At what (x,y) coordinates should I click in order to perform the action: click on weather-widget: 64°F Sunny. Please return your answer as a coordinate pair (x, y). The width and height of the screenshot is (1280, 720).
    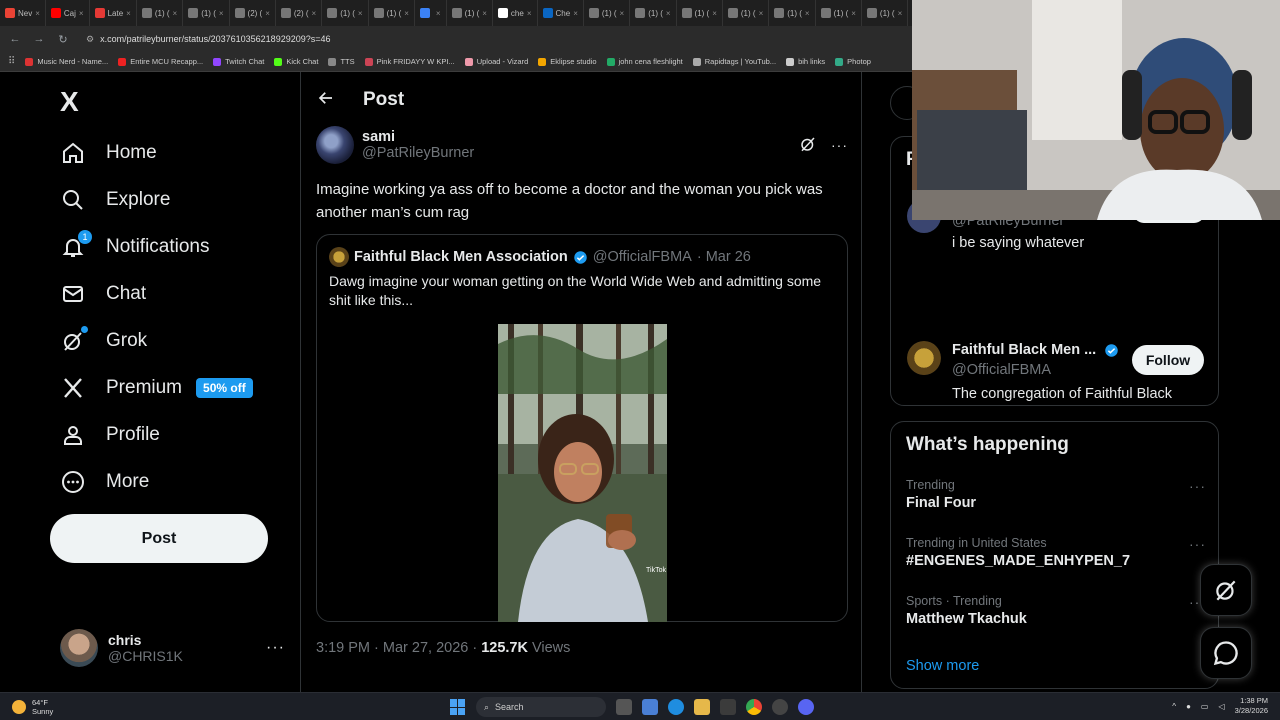
    Looking at the image, I should click on (32, 707).